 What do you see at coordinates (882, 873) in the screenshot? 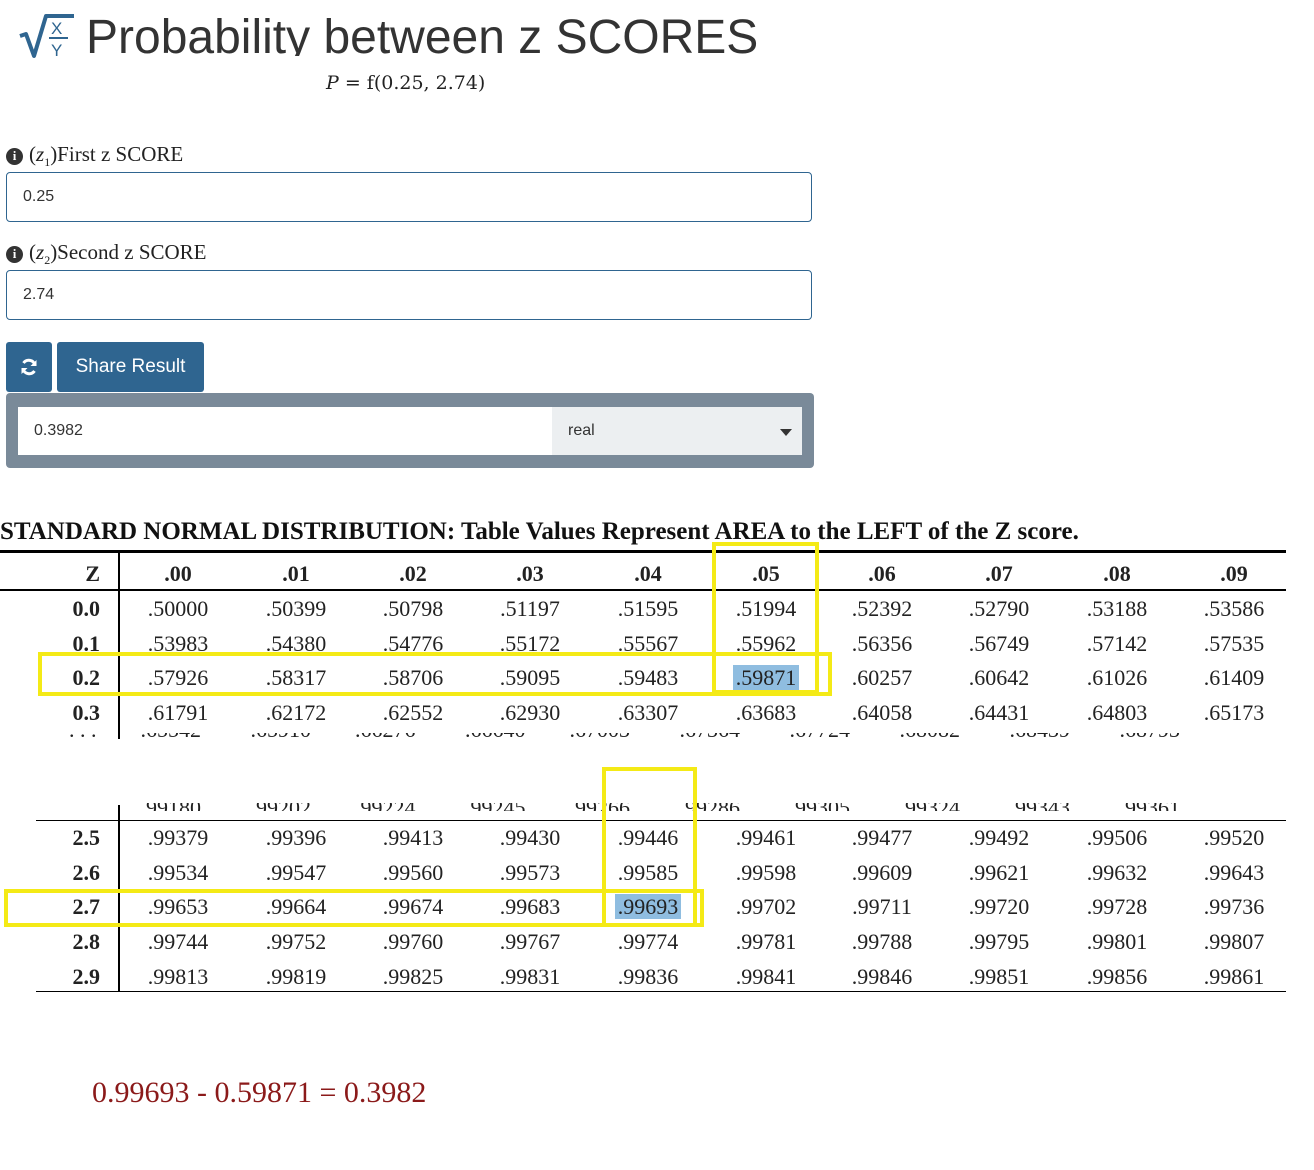
I see `table-cell: .99609` at bounding box center [882, 873].